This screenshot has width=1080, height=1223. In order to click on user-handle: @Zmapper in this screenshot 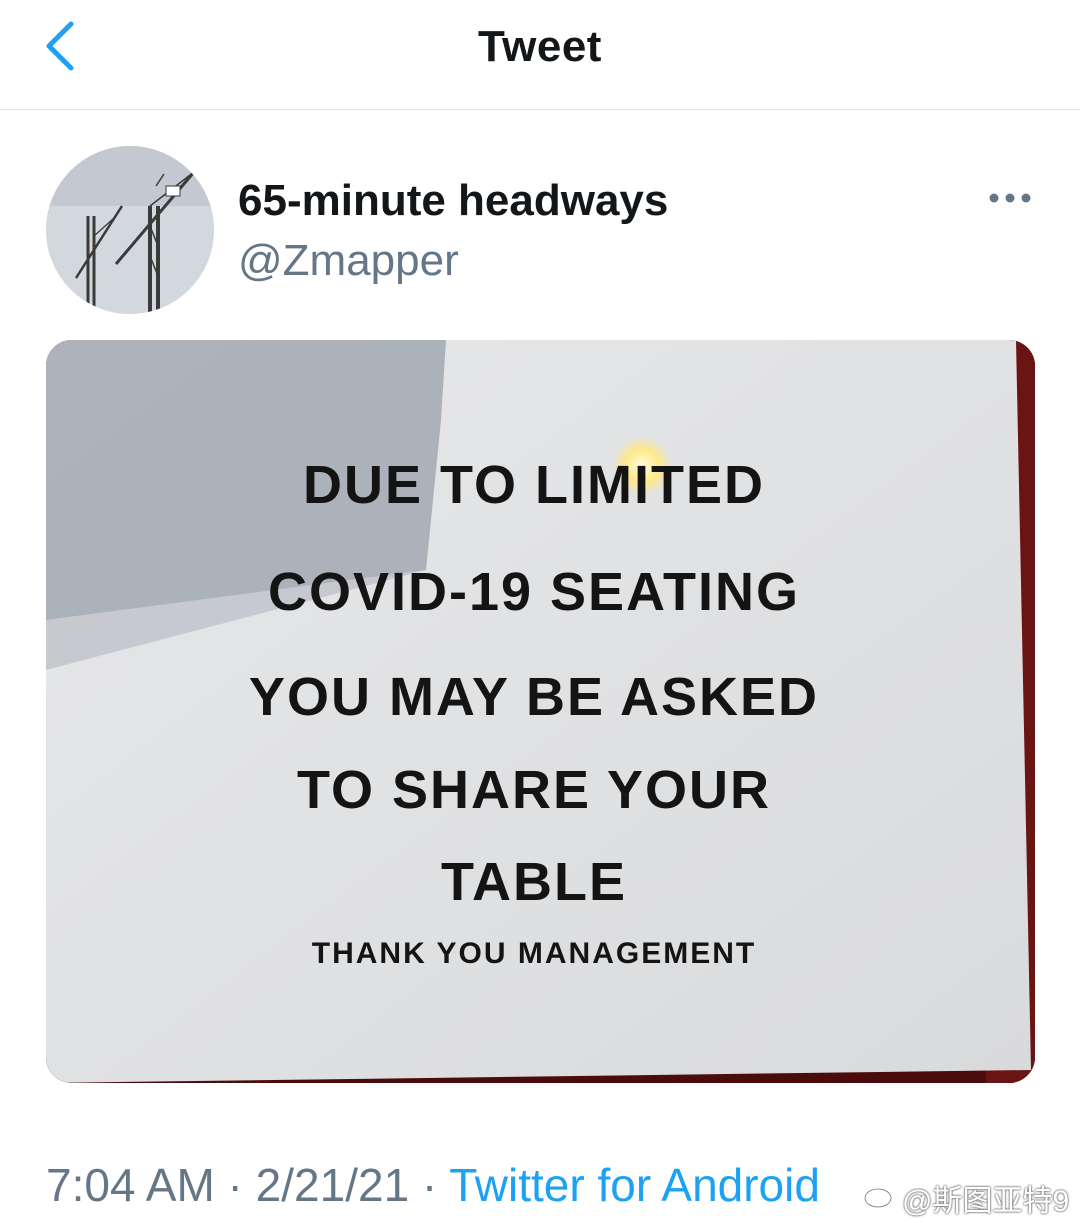, I will do `click(348, 261)`.